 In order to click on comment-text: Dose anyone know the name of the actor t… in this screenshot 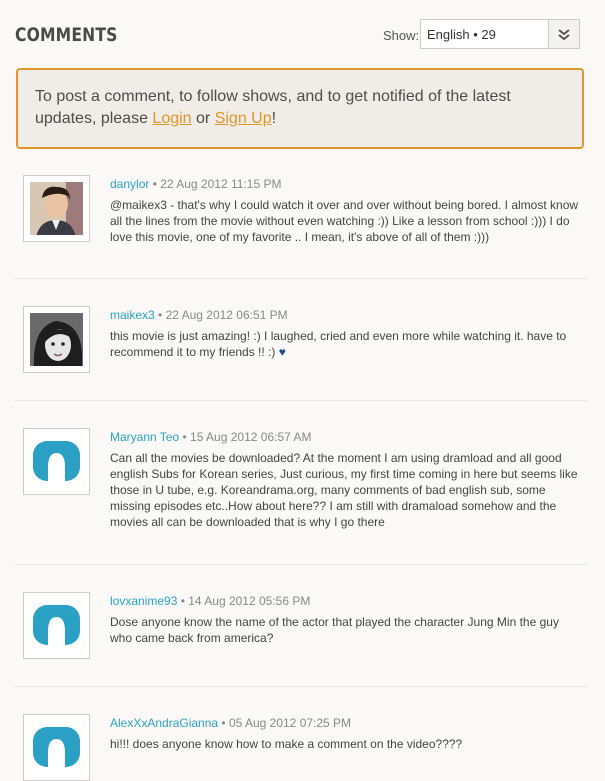, I will do `click(334, 630)`.